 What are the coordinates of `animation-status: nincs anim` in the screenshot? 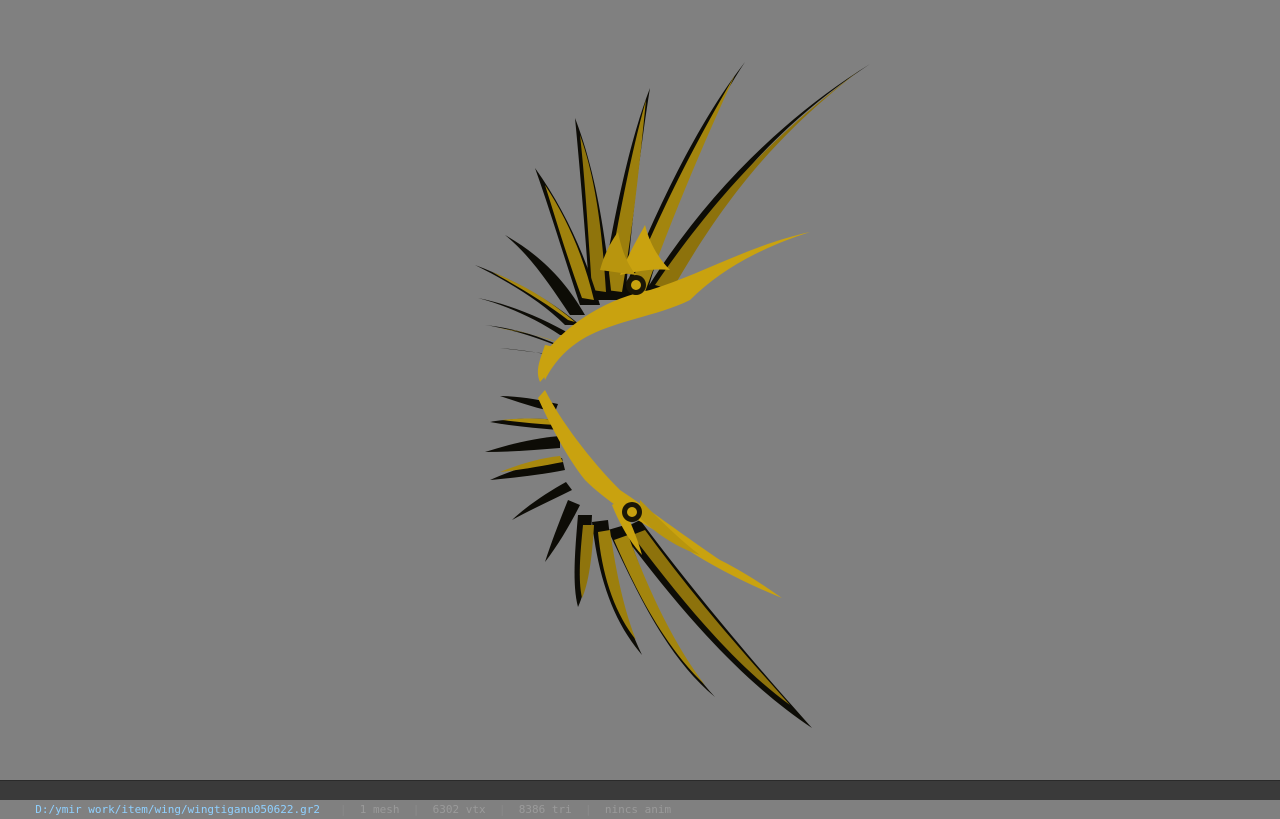 It's located at (638, 809).